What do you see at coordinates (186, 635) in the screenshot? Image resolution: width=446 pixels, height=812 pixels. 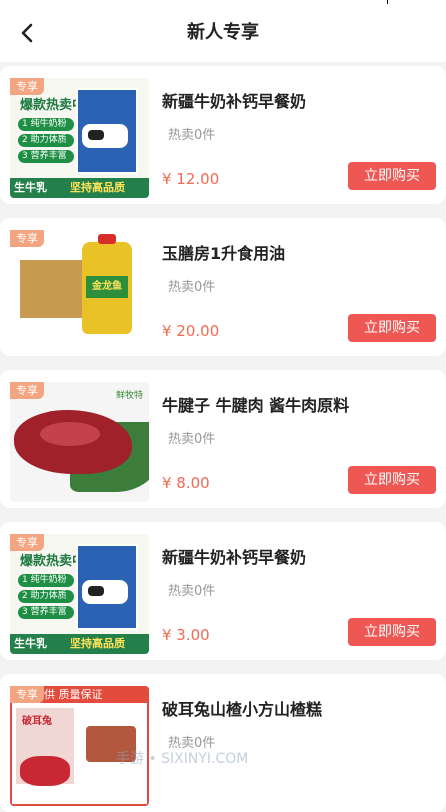 I see `product-price: ¥ 3.00` at bounding box center [186, 635].